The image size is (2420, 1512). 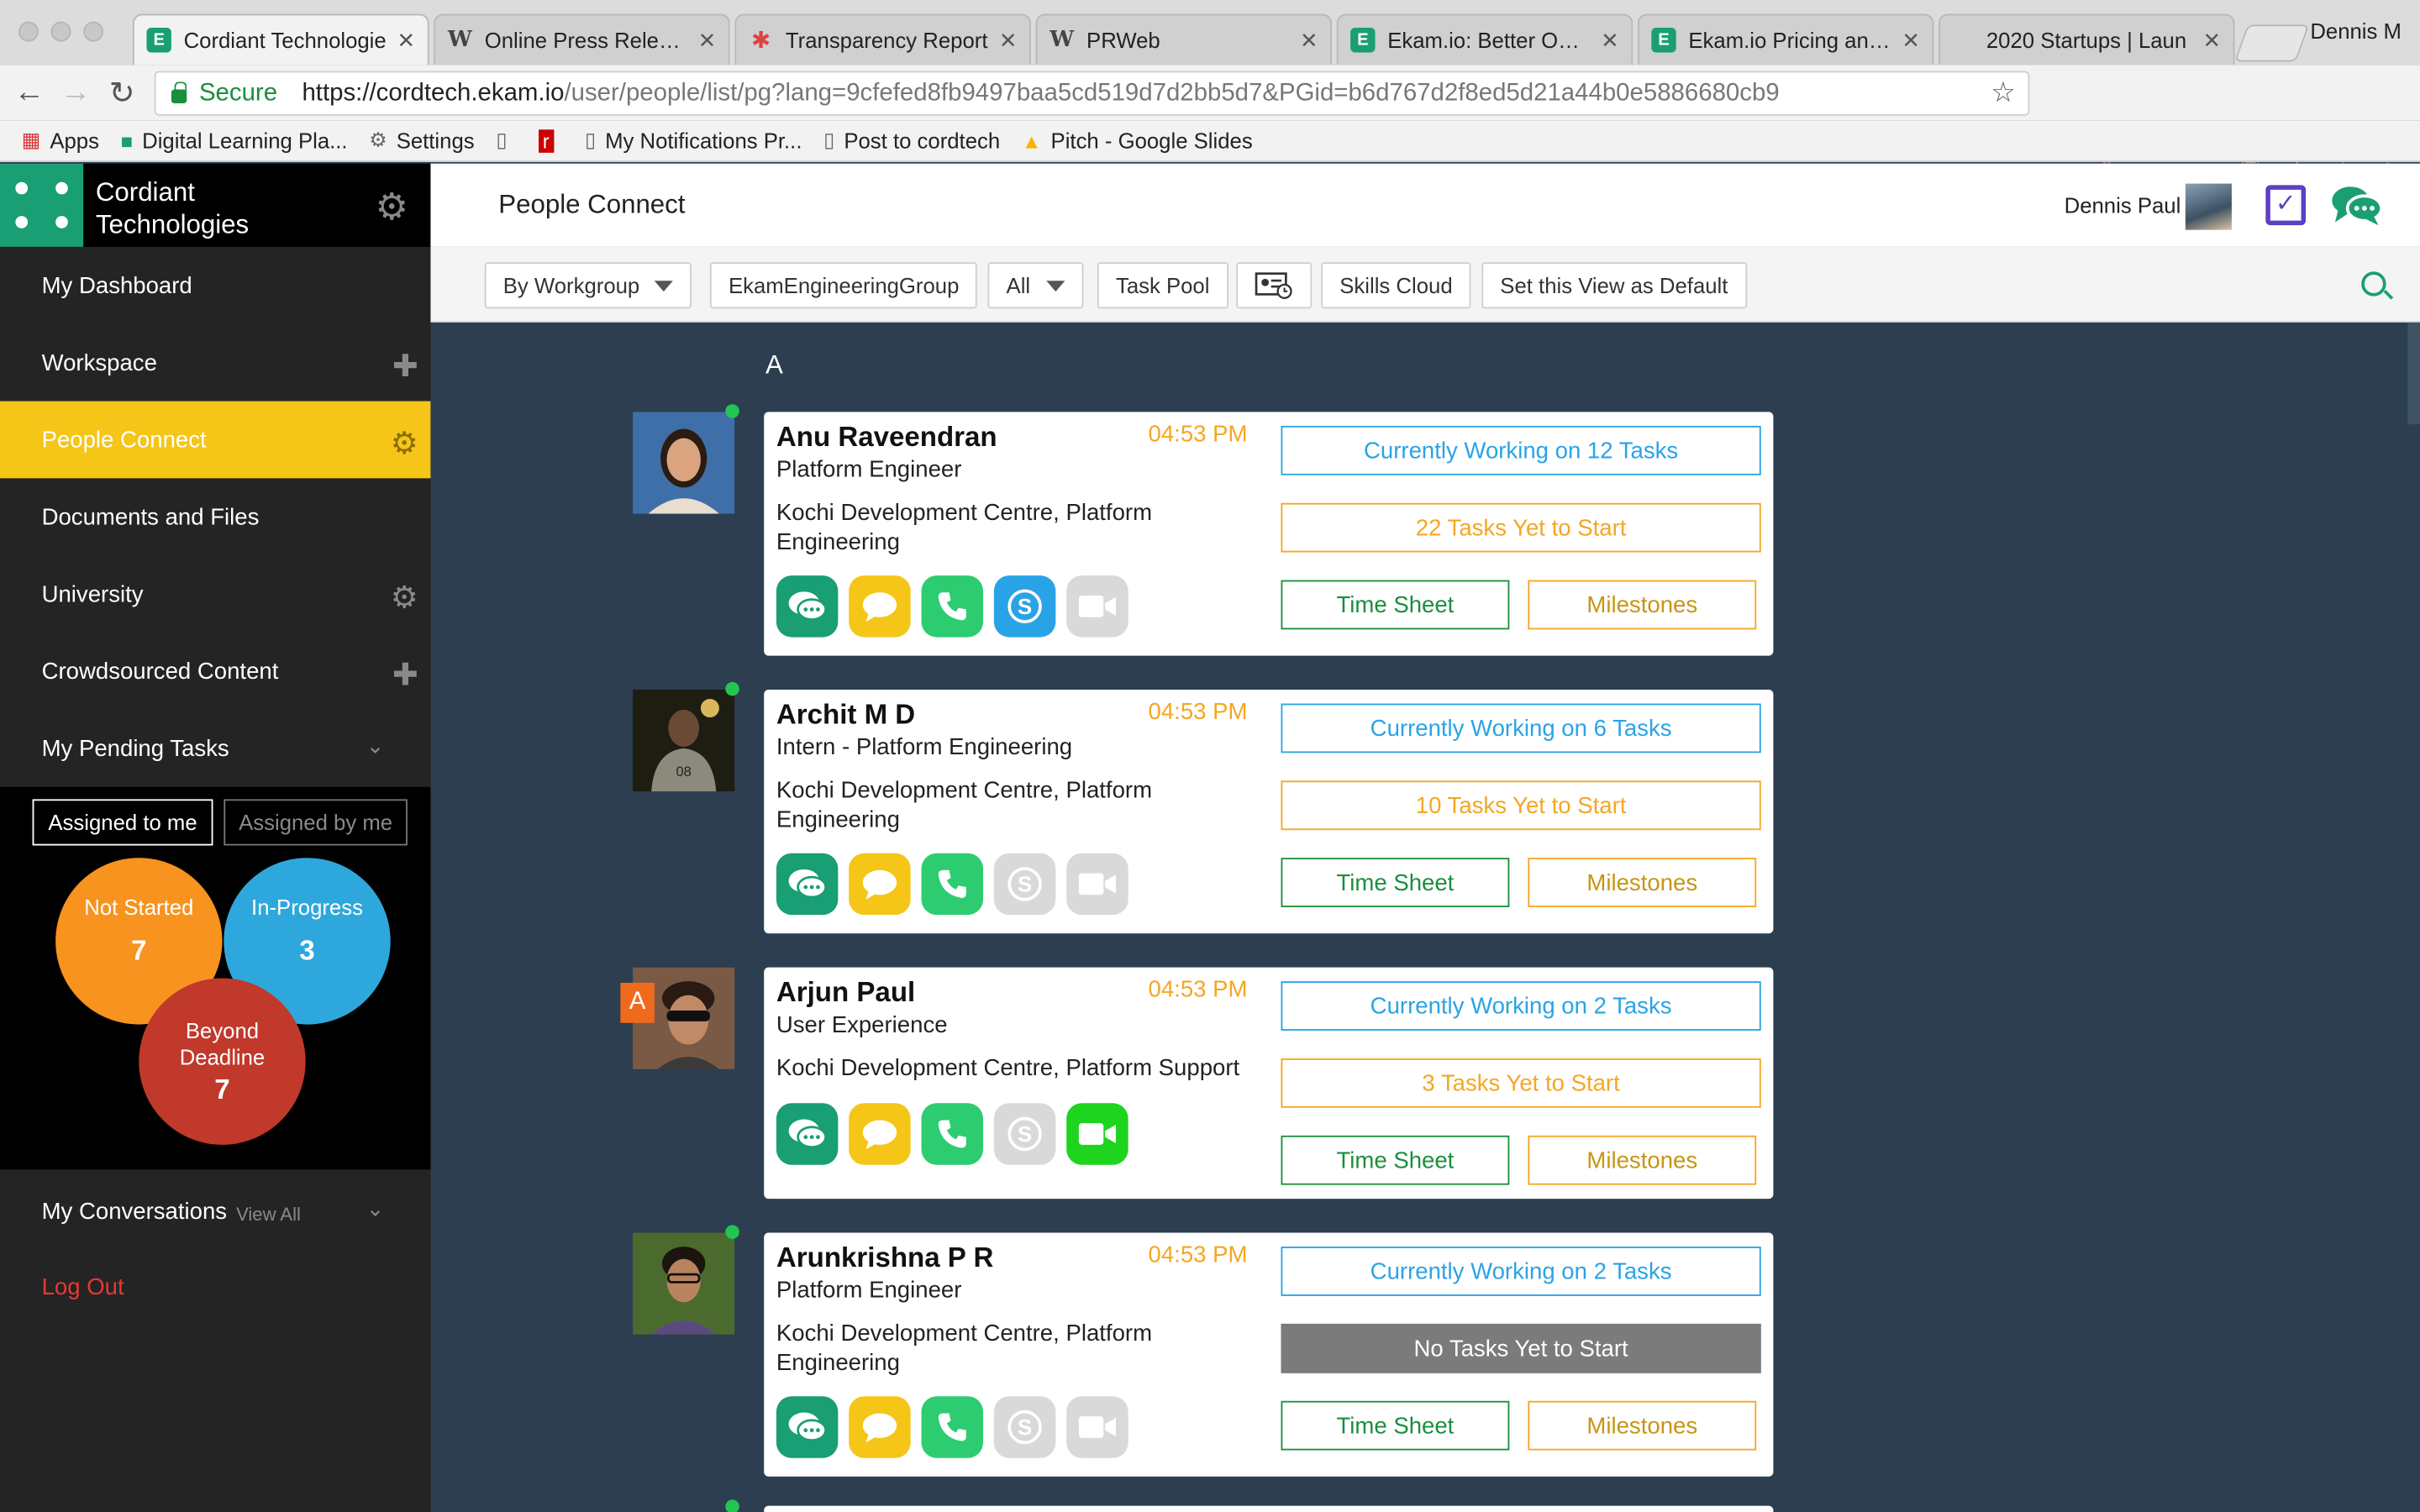 I want to click on group-button: EkamEngineeringGroup, so click(x=843, y=285).